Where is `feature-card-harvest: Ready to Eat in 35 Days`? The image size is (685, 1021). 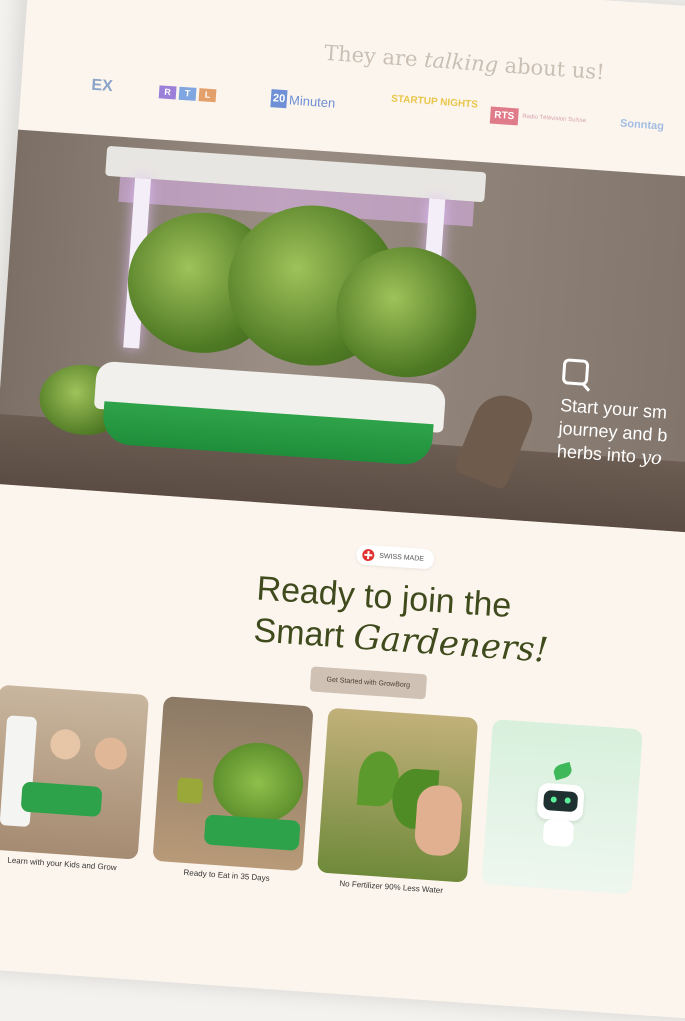
feature-card-harvest: Ready to Eat in 35 Days is located at coordinates (233, 789).